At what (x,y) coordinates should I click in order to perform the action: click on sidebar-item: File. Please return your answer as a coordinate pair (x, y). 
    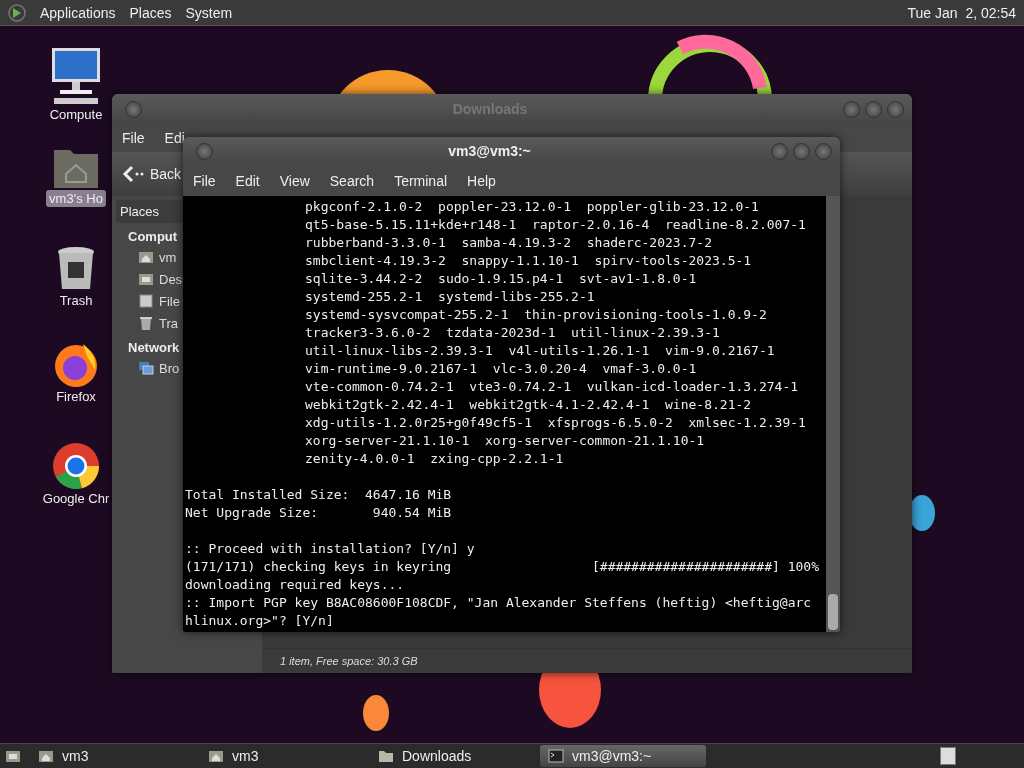
    Looking at the image, I should click on (169, 301).